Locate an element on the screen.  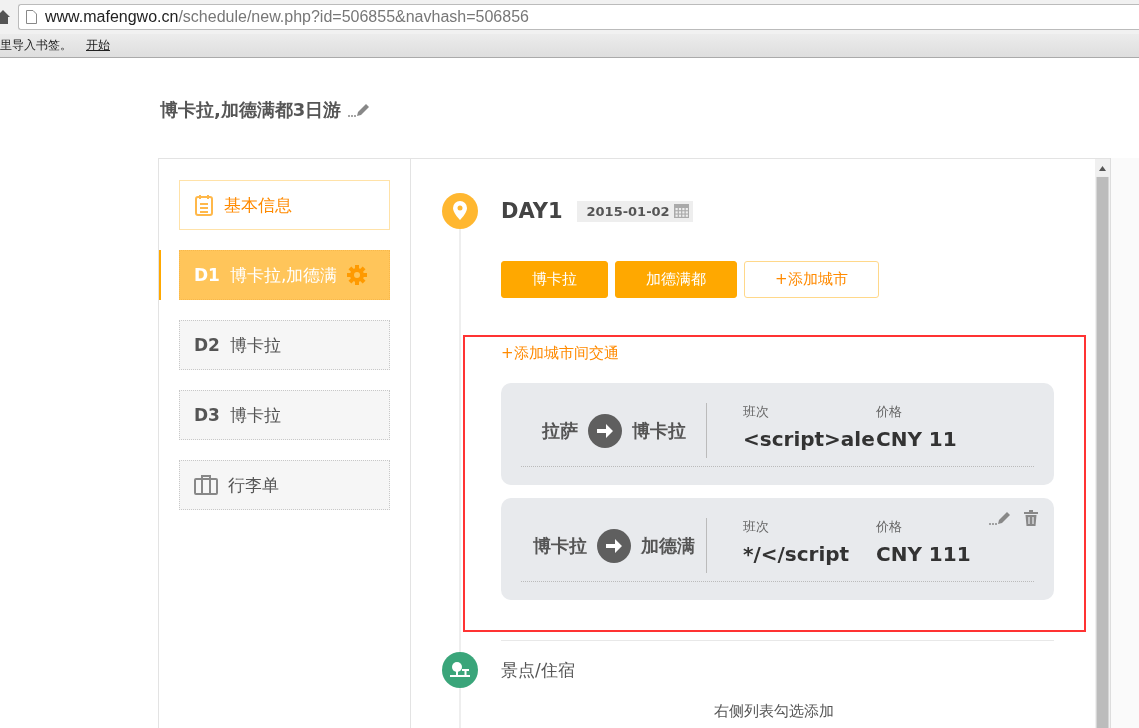
location-pin-icon is located at coordinates (460, 211).